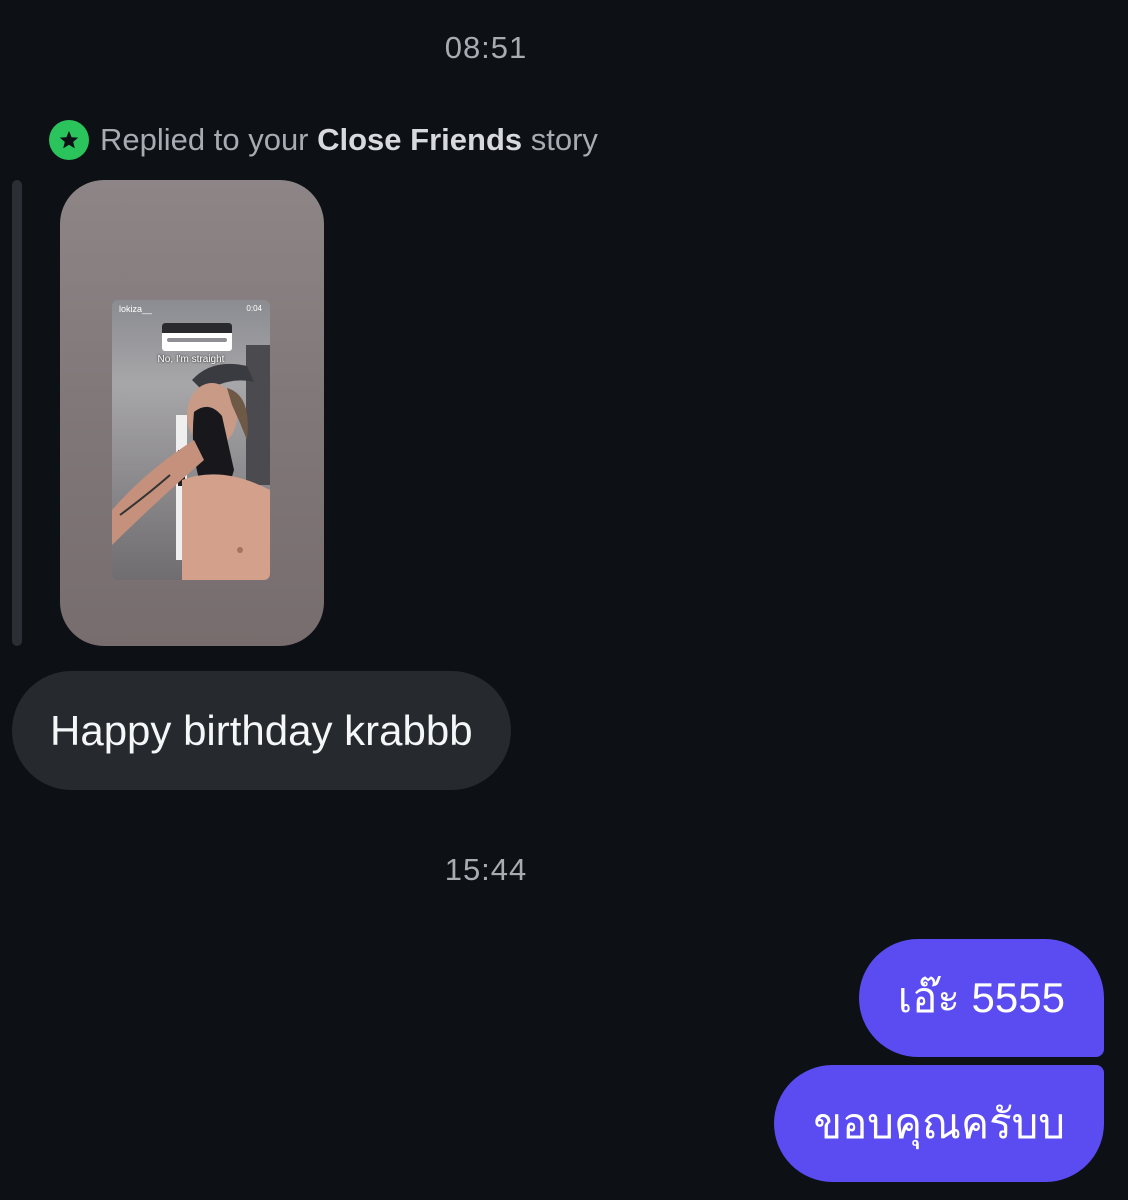  What do you see at coordinates (939, 1123) in the screenshot?
I see `outgoing-message-bubble: ขอบคุณครับบ` at bounding box center [939, 1123].